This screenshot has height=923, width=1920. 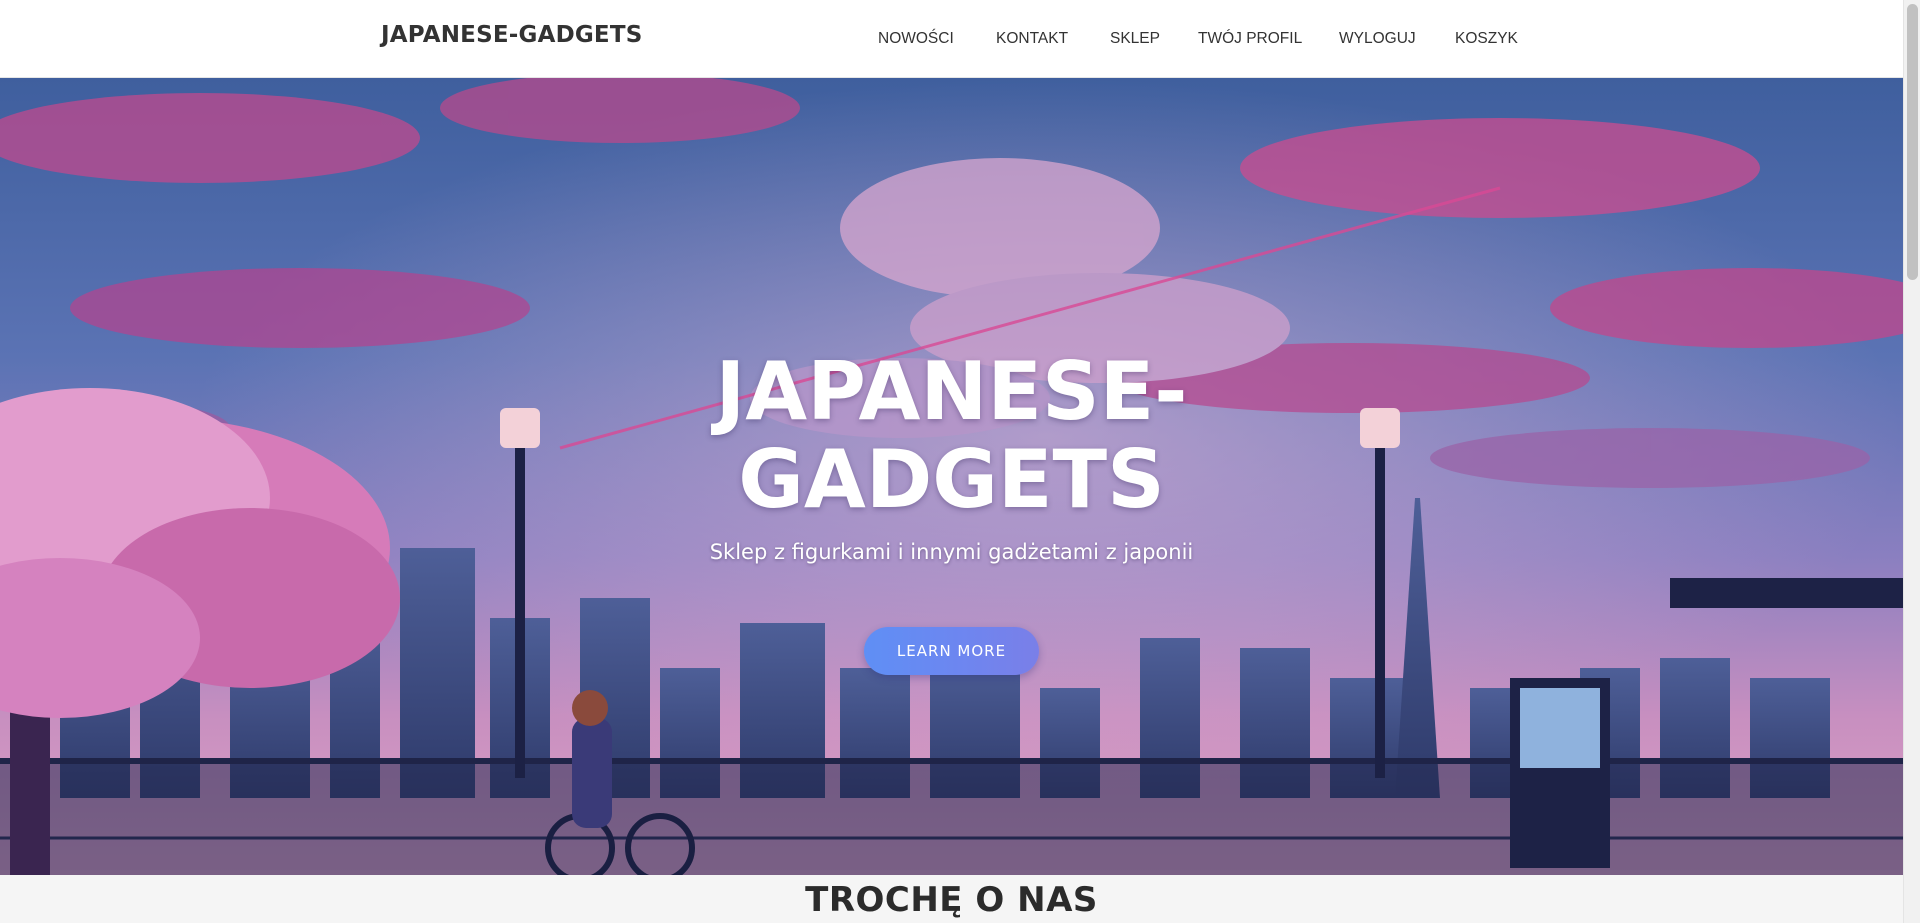 I want to click on learn-more-button: LEARN MORE, so click(x=951, y=651).